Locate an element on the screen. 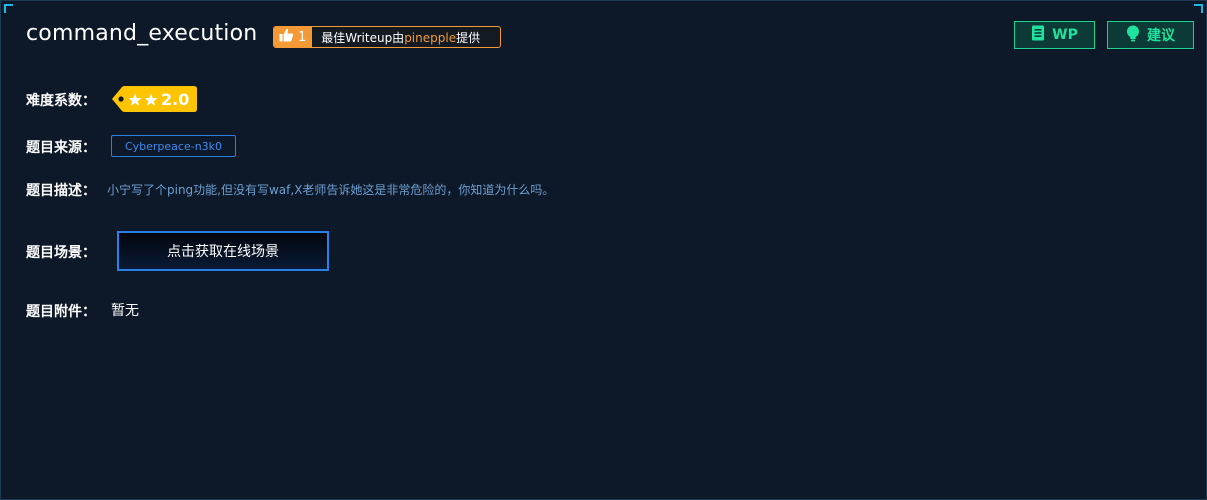 The image size is (1207, 500). lightbulb-icon is located at coordinates (1133, 35).